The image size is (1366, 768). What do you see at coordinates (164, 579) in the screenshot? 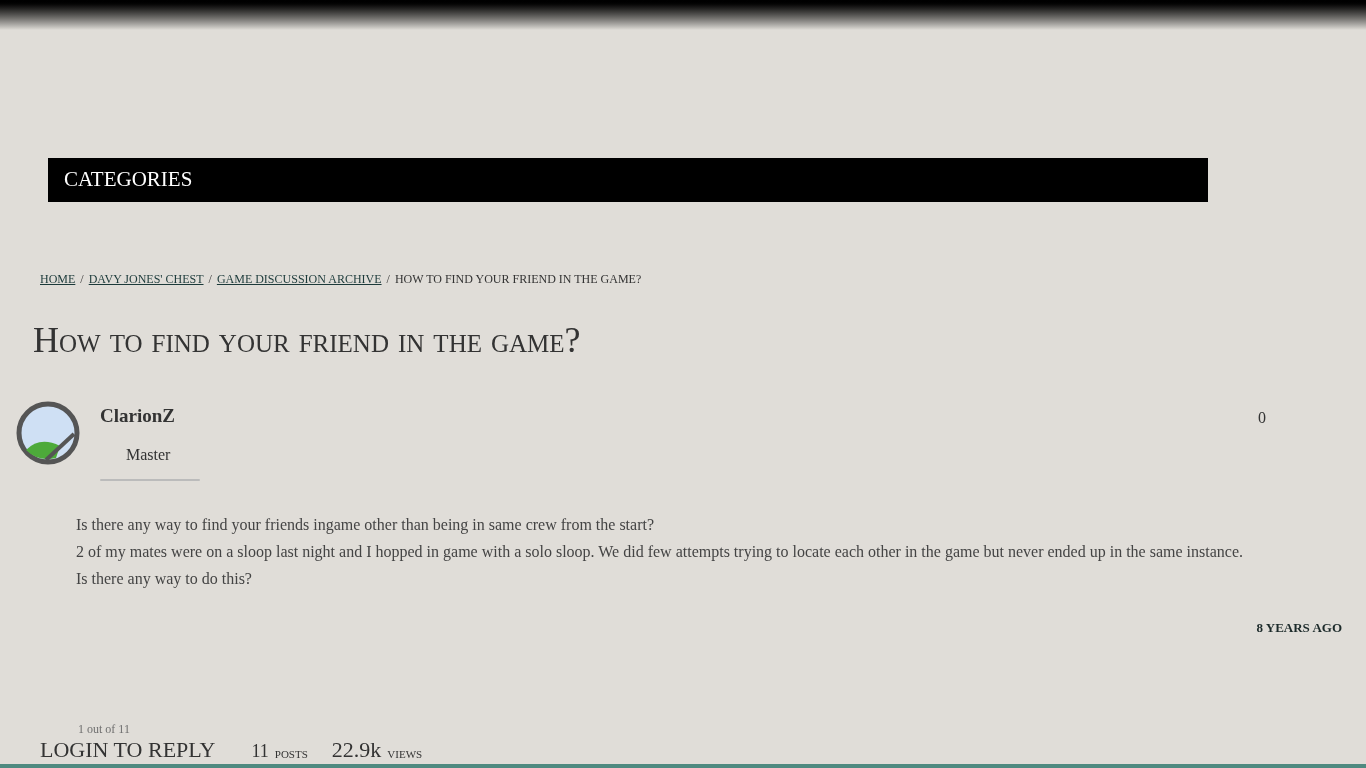
I see `post-paragraph: Is there any way to do this?` at bounding box center [164, 579].